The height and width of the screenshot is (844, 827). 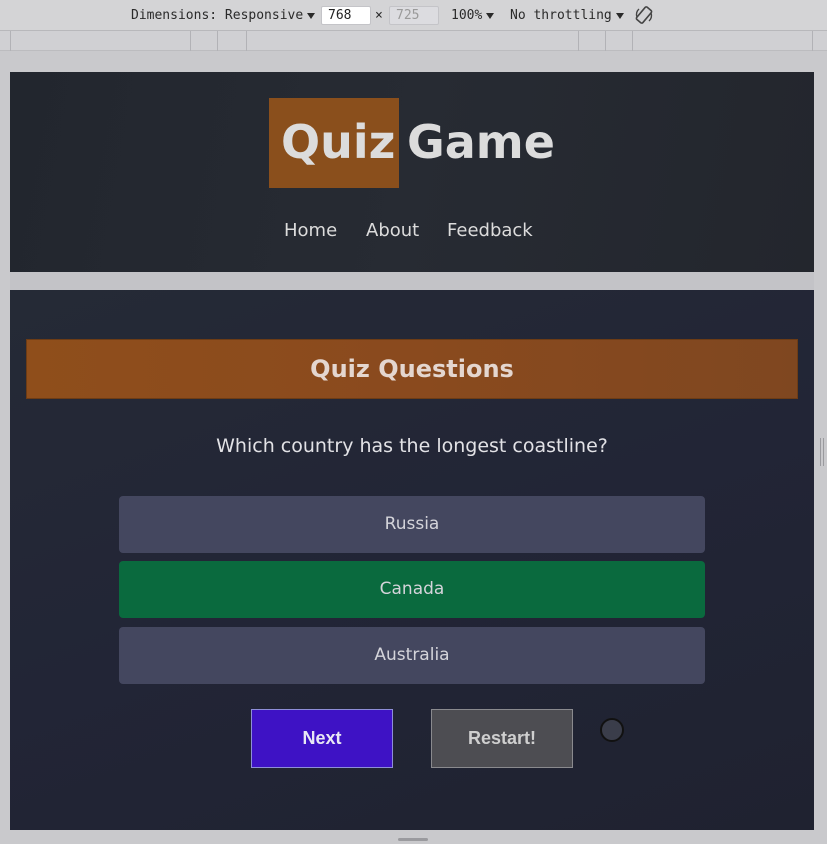 What do you see at coordinates (644, 15) in the screenshot?
I see `rotate-icon` at bounding box center [644, 15].